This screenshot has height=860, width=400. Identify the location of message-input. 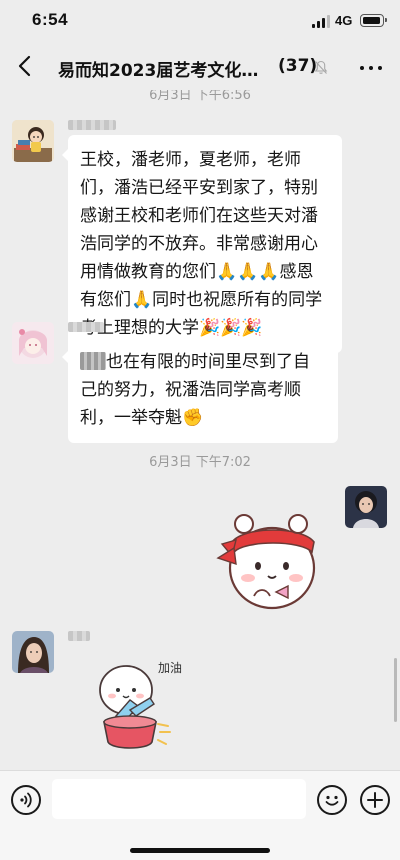
(179, 799).